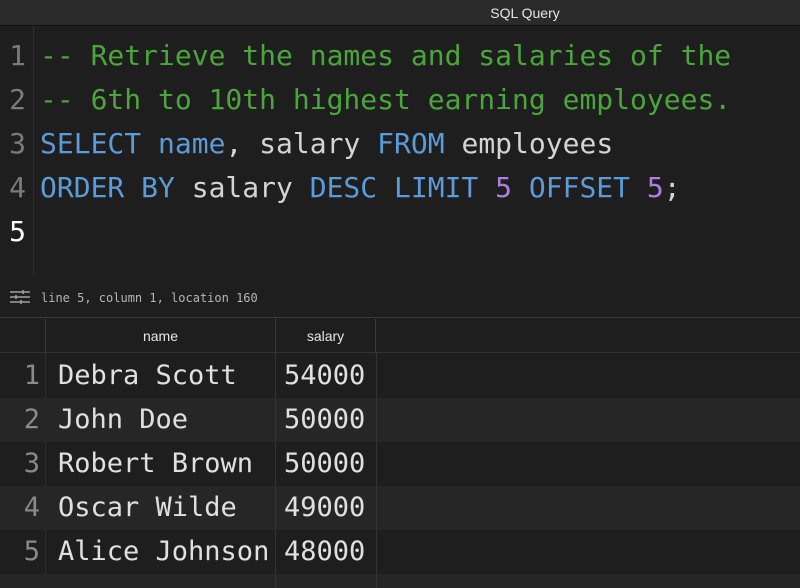 This screenshot has width=800, height=588. I want to click on cell-name: Debra Scott, so click(147, 376).